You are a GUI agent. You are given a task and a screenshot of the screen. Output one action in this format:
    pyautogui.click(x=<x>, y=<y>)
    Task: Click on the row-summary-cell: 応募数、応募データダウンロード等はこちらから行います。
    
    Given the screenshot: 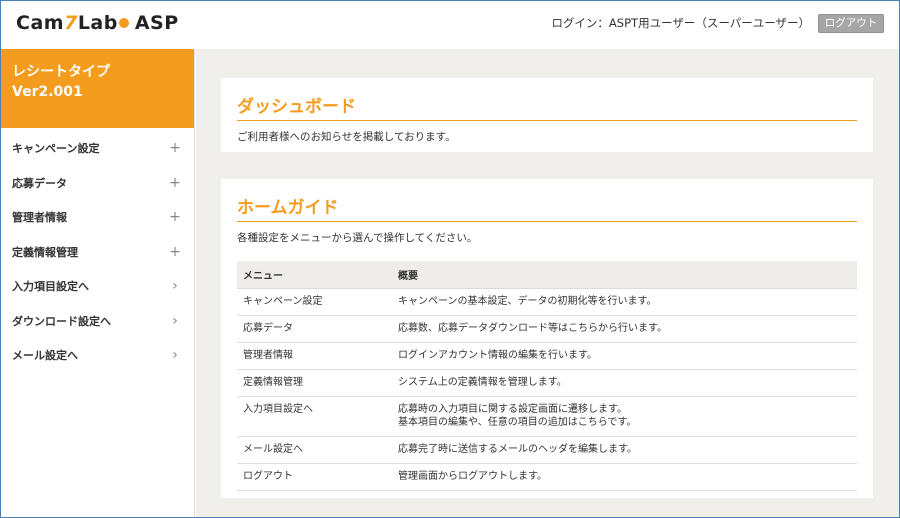 What is the action you would take?
    pyautogui.click(x=624, y=329)
    